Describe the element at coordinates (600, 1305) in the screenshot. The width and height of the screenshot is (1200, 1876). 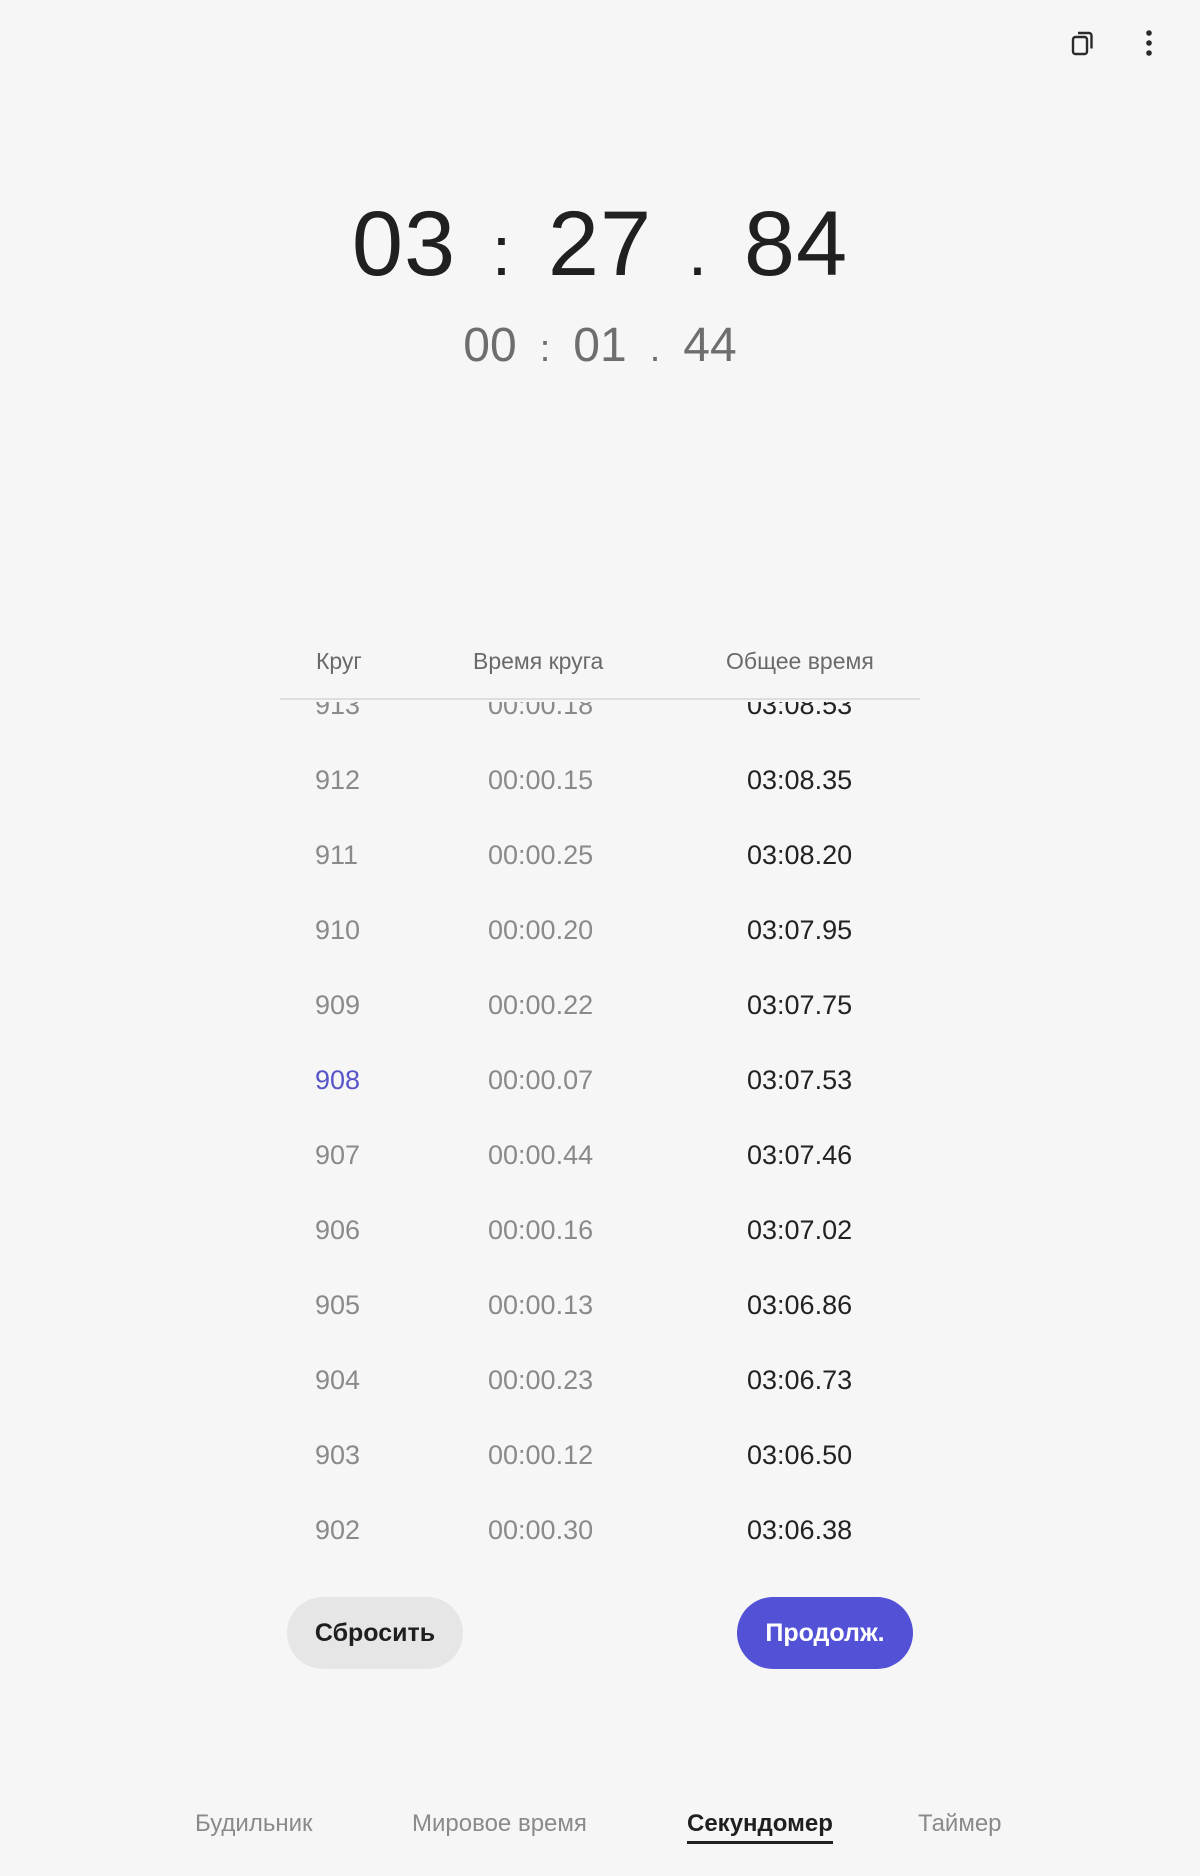
I see `lap-row: 905 00:00.13 03:06.86` at that location.